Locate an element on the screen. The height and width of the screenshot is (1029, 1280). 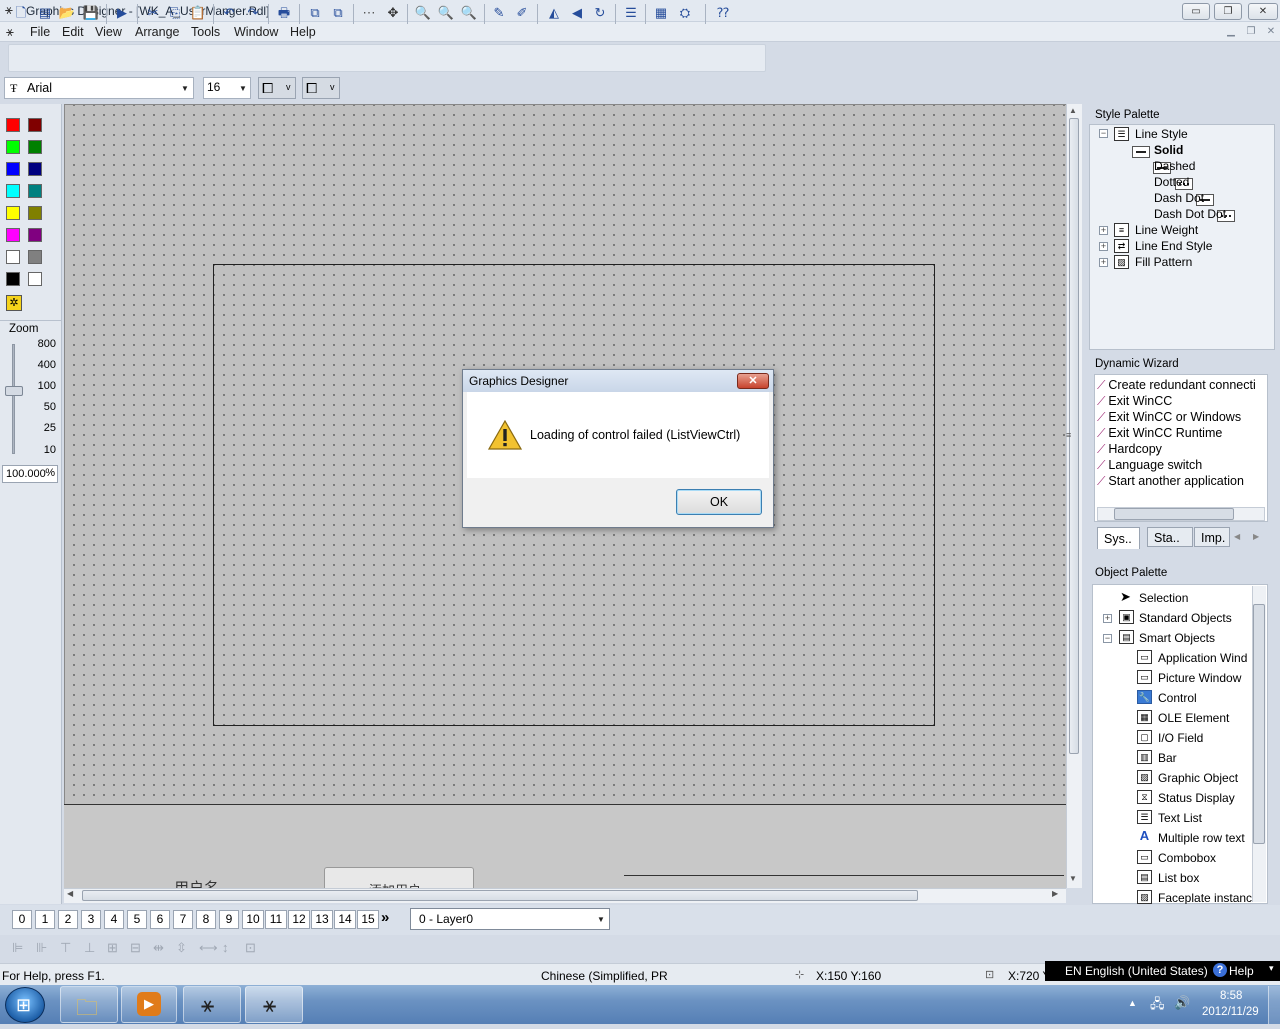
tree-line-style: Line Style is located at coordinates (1161, 134).